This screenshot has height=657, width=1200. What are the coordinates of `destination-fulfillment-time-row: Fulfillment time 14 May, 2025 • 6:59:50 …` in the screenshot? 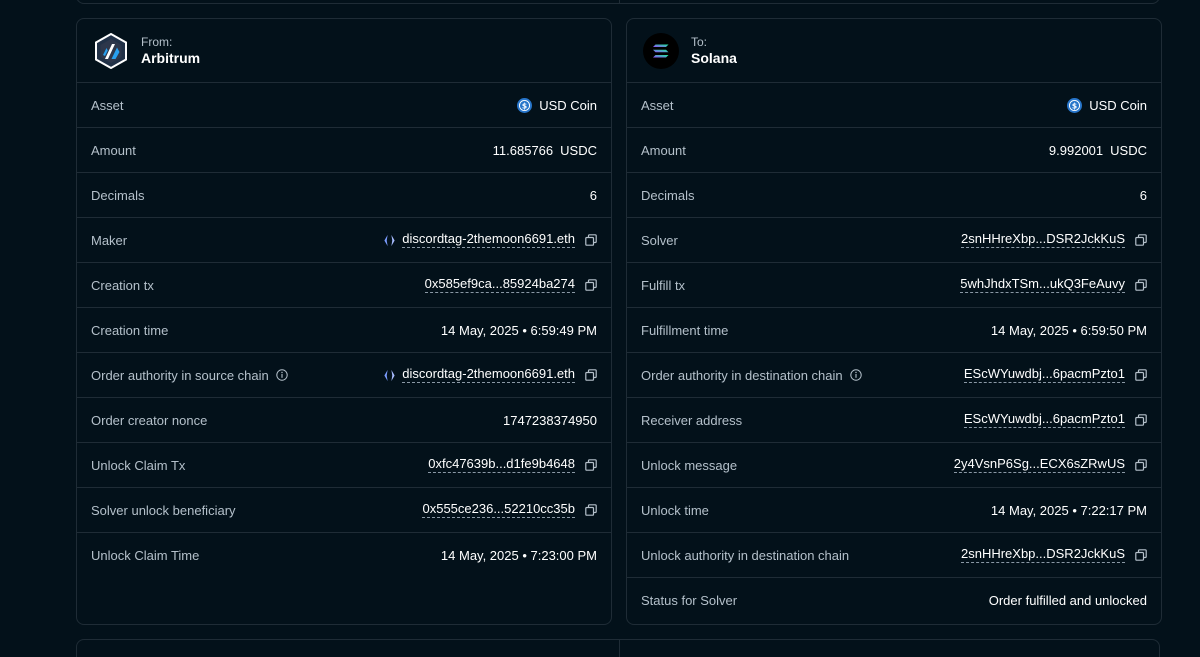 It's located at (894, 330).